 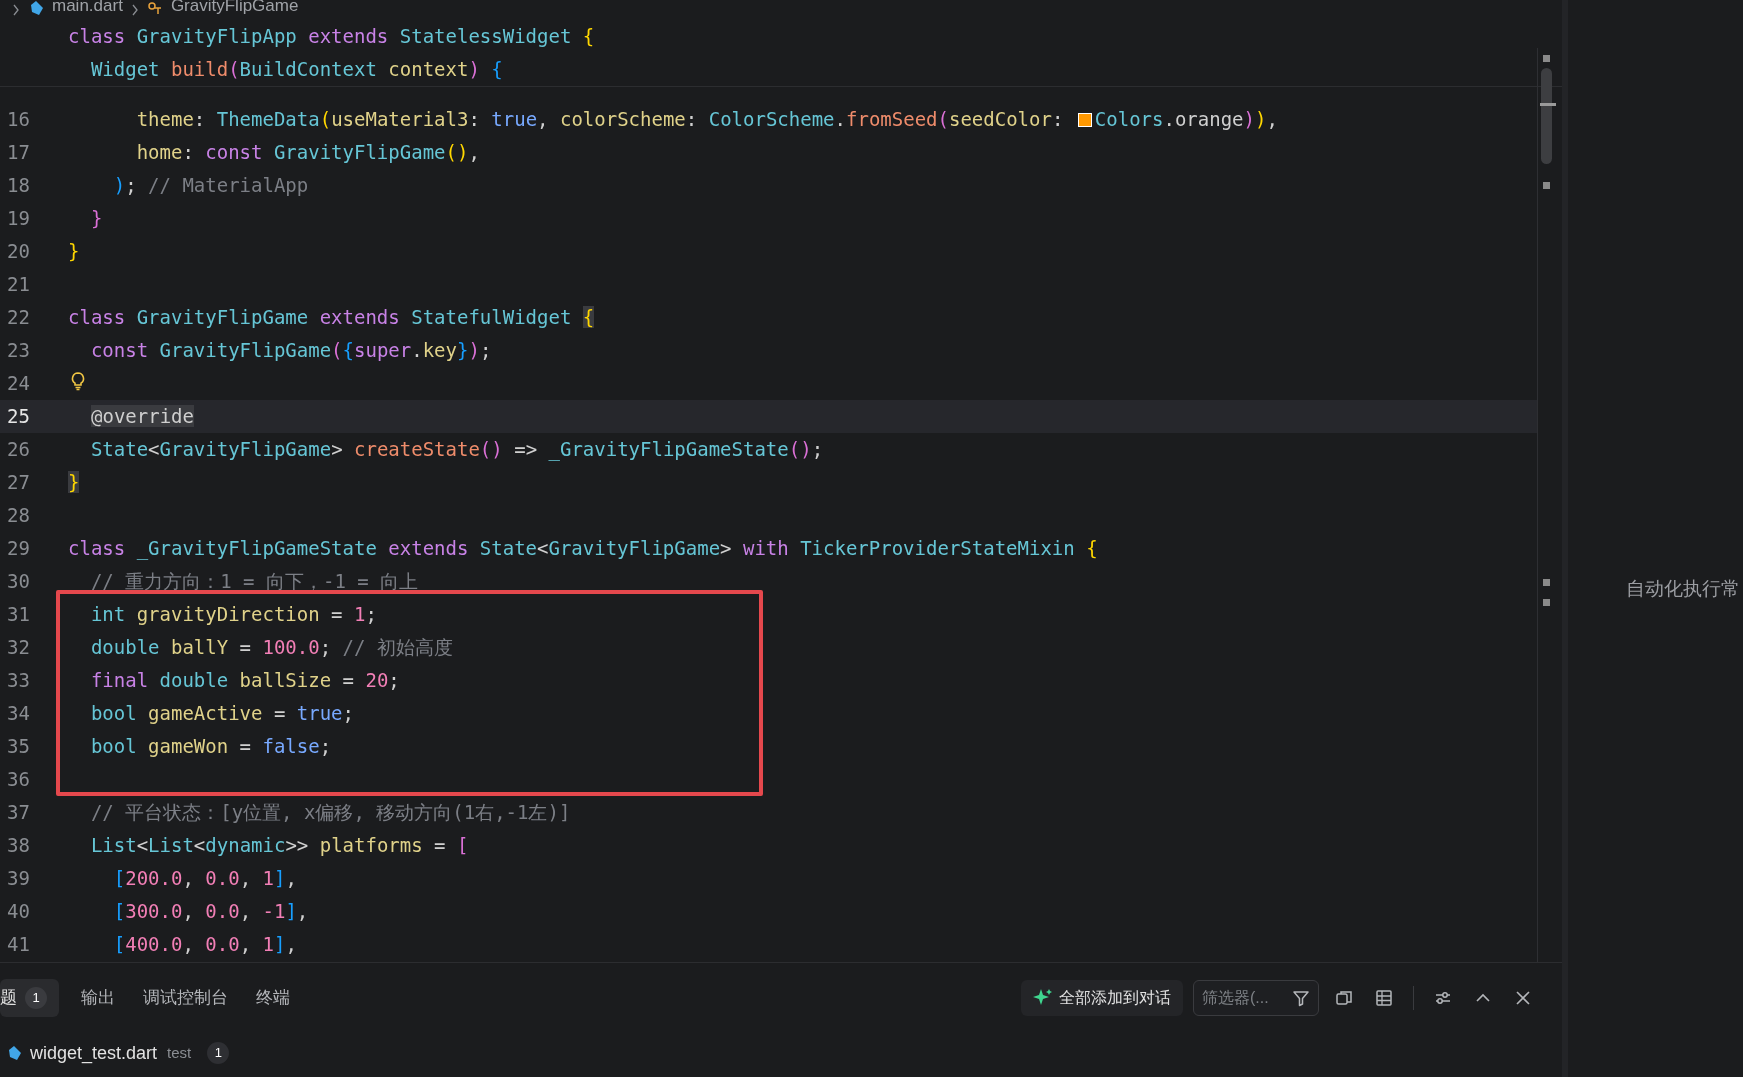 What do you see at coordinates (18, 879) in the screenshot?
I see `line-number: 39` at bounding box center [18, 879].